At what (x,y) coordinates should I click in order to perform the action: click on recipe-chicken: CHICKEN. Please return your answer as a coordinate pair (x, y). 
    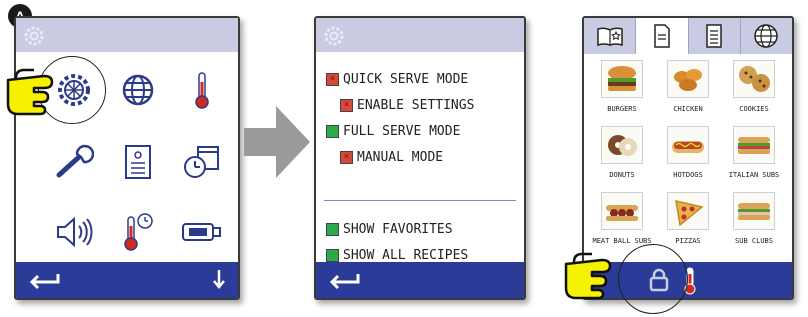
    Looking at the image, I should click on (688, 92).